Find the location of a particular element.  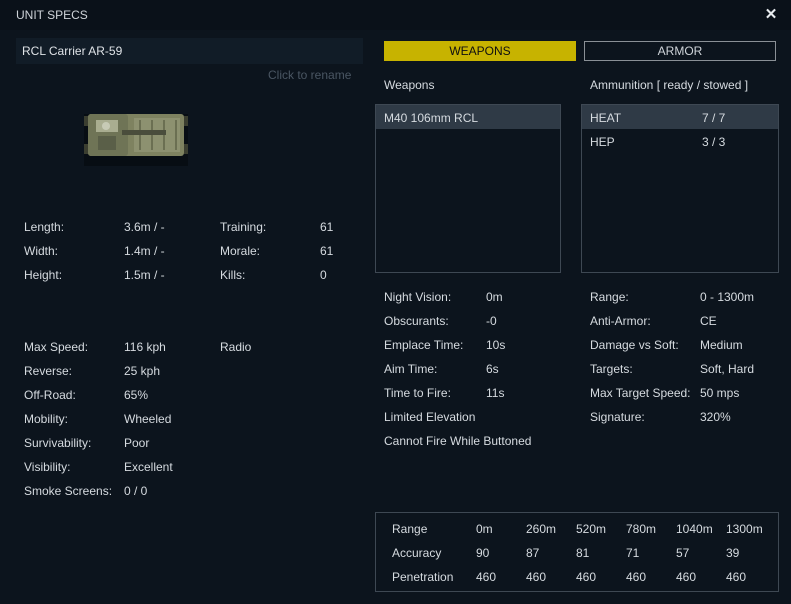

mobility-label: Mobility: is located at coordinates (46, 419).